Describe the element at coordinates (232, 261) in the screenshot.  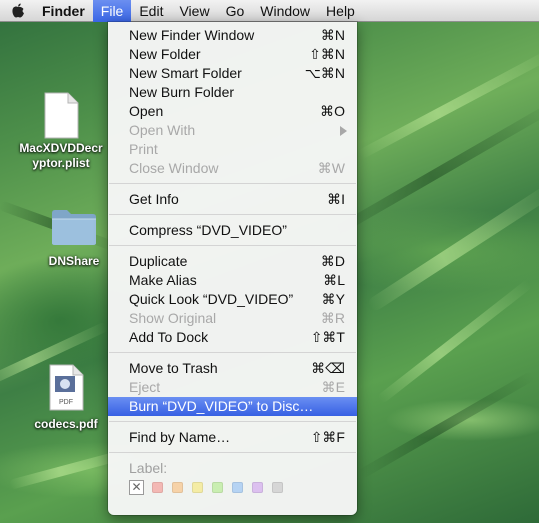
I see `menu-item-duplicate: Duplicate ⌘D` at that location.